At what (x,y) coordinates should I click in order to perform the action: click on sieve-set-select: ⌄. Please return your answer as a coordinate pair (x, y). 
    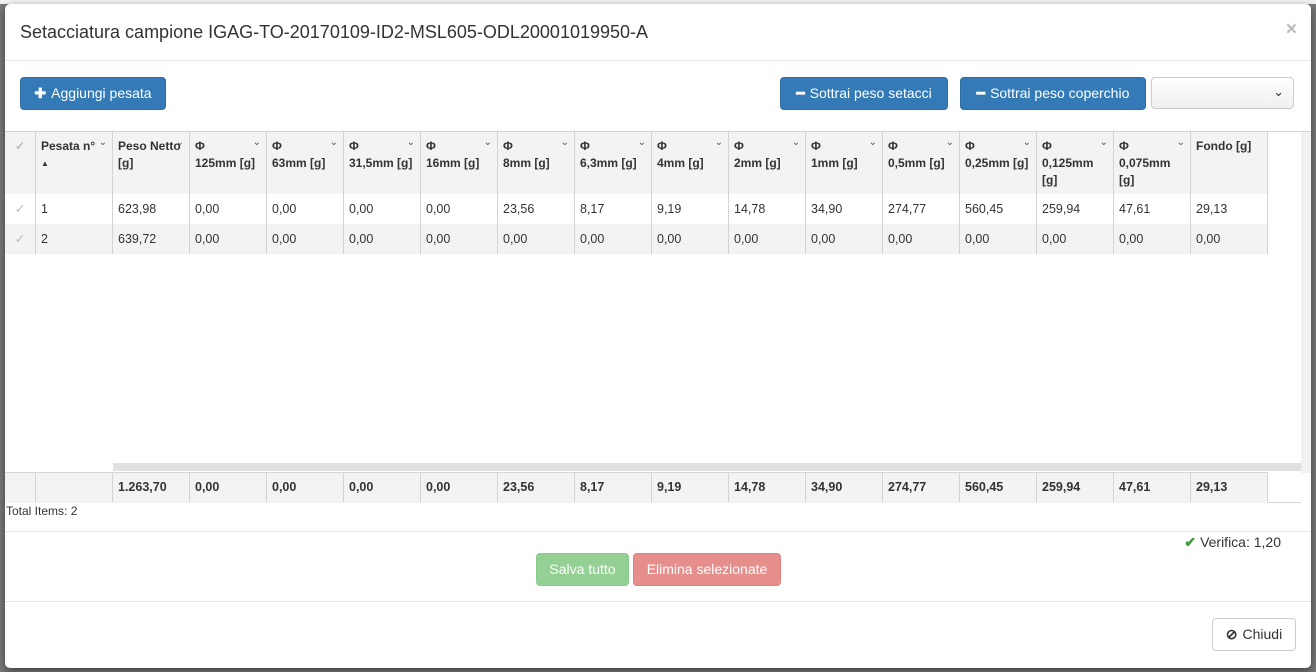
    Looking at the image, I should click on (1222, 93).